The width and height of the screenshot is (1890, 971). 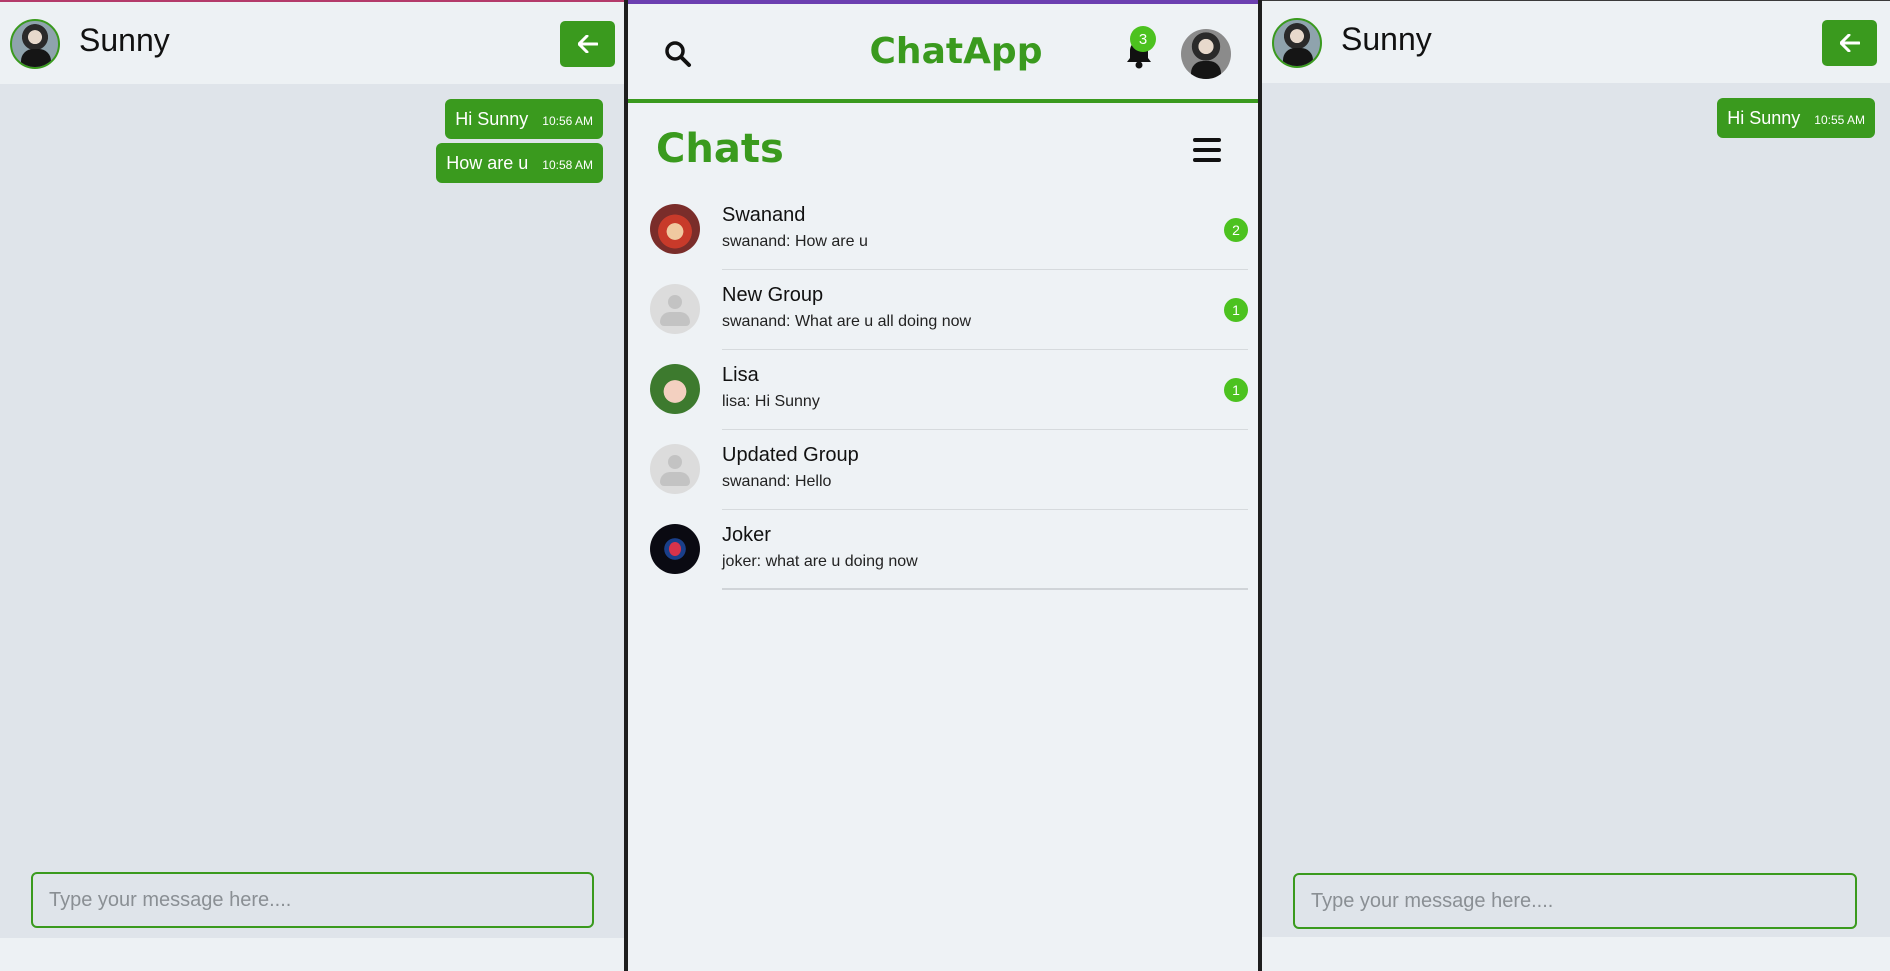 I want to click on message-time: 10:56 AM, so click(x=567, y=121).